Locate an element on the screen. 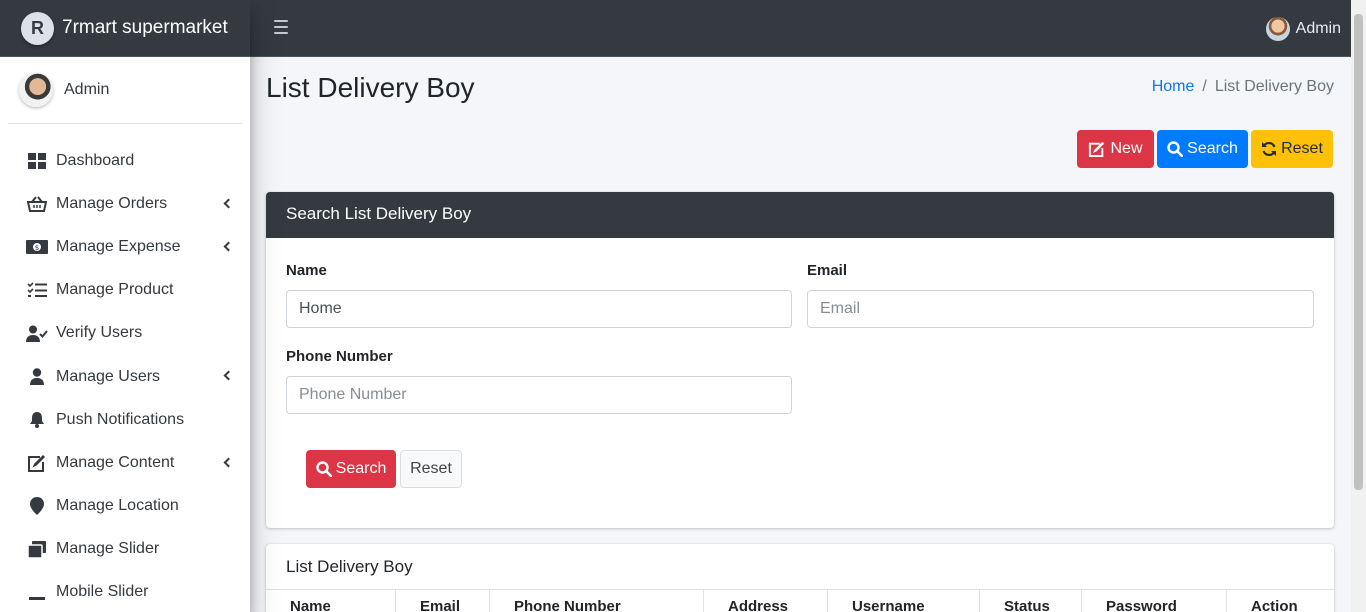  sidebar-item-label: Manage Users is located at coordinates (108, 376).